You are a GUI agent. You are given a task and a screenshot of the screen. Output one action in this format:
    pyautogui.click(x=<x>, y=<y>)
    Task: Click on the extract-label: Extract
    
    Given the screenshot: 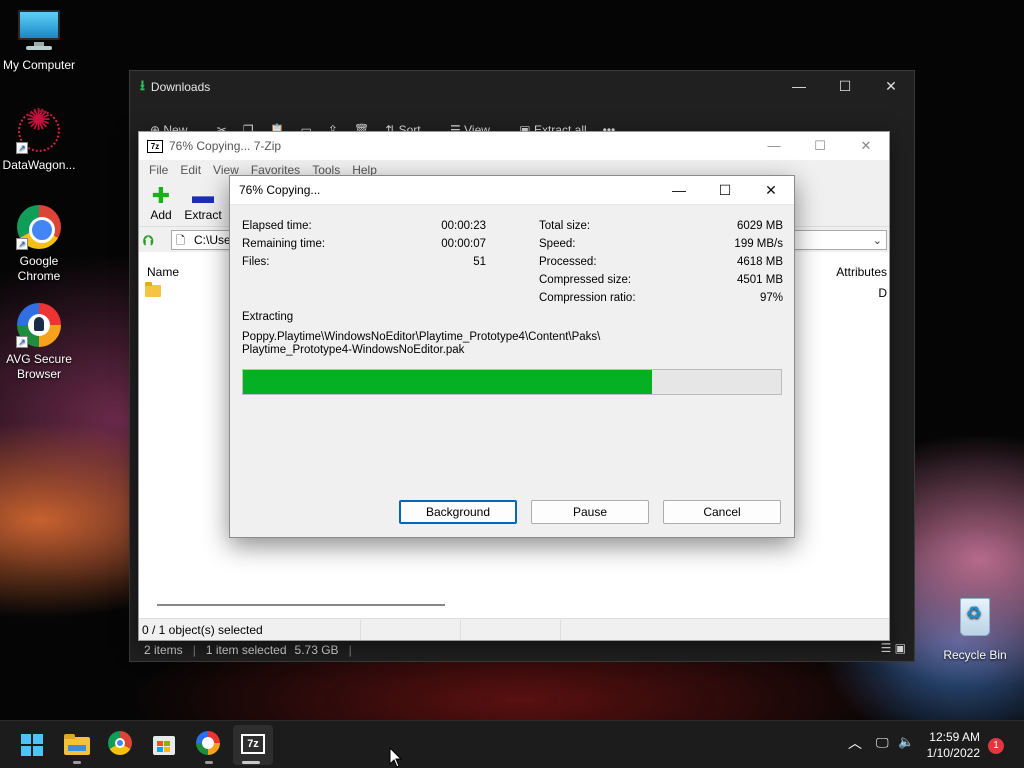 What is the action you would take?
    pyautogui.click(x=203, y=215)
    